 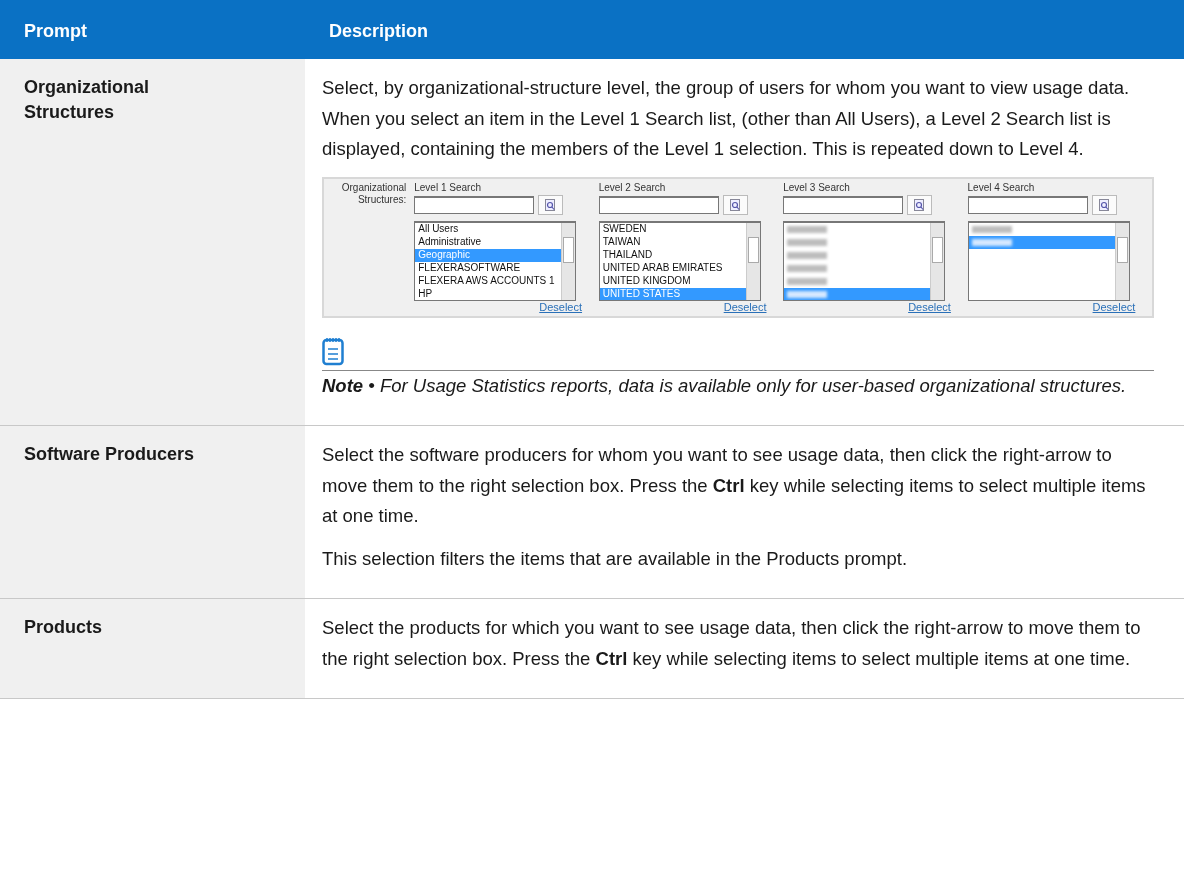 What do you see at coordinates (333, 350) in the screenshot?
I see `notepad-icon` at bounding box center [333, 350].